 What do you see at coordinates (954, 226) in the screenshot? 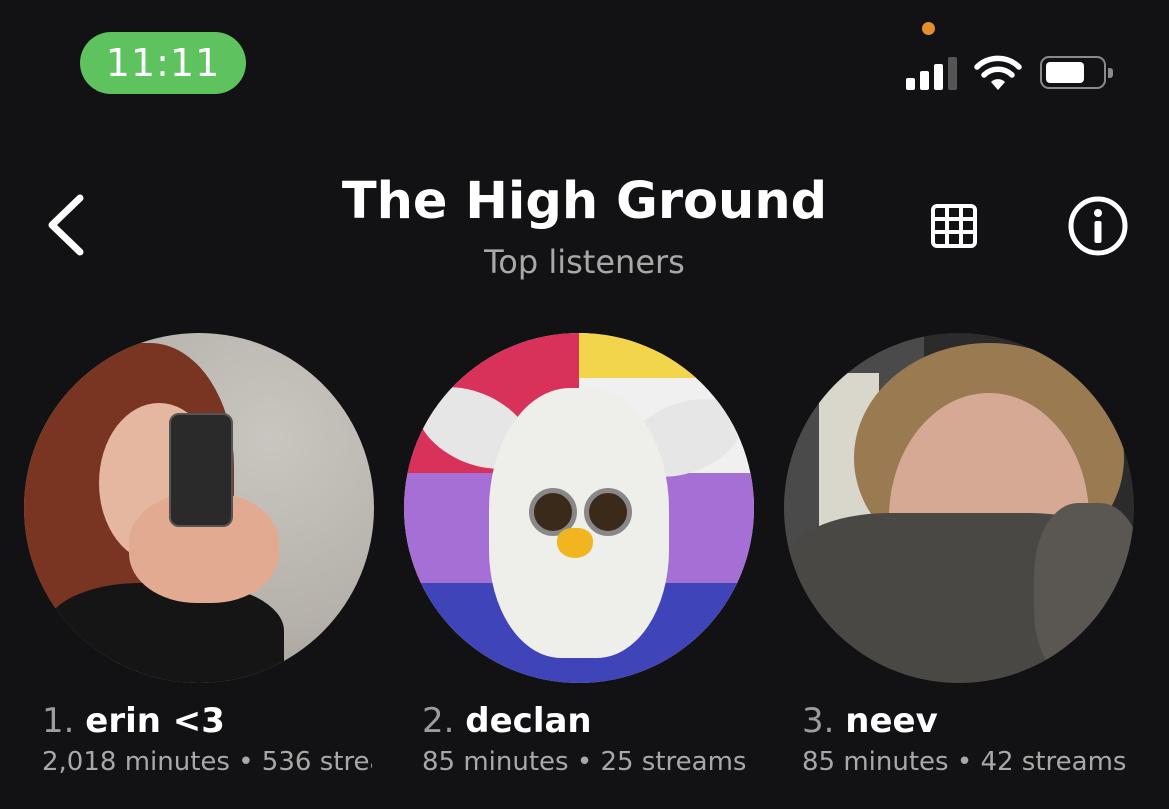
I see `grid-icon` at bounding box center [954, 226].